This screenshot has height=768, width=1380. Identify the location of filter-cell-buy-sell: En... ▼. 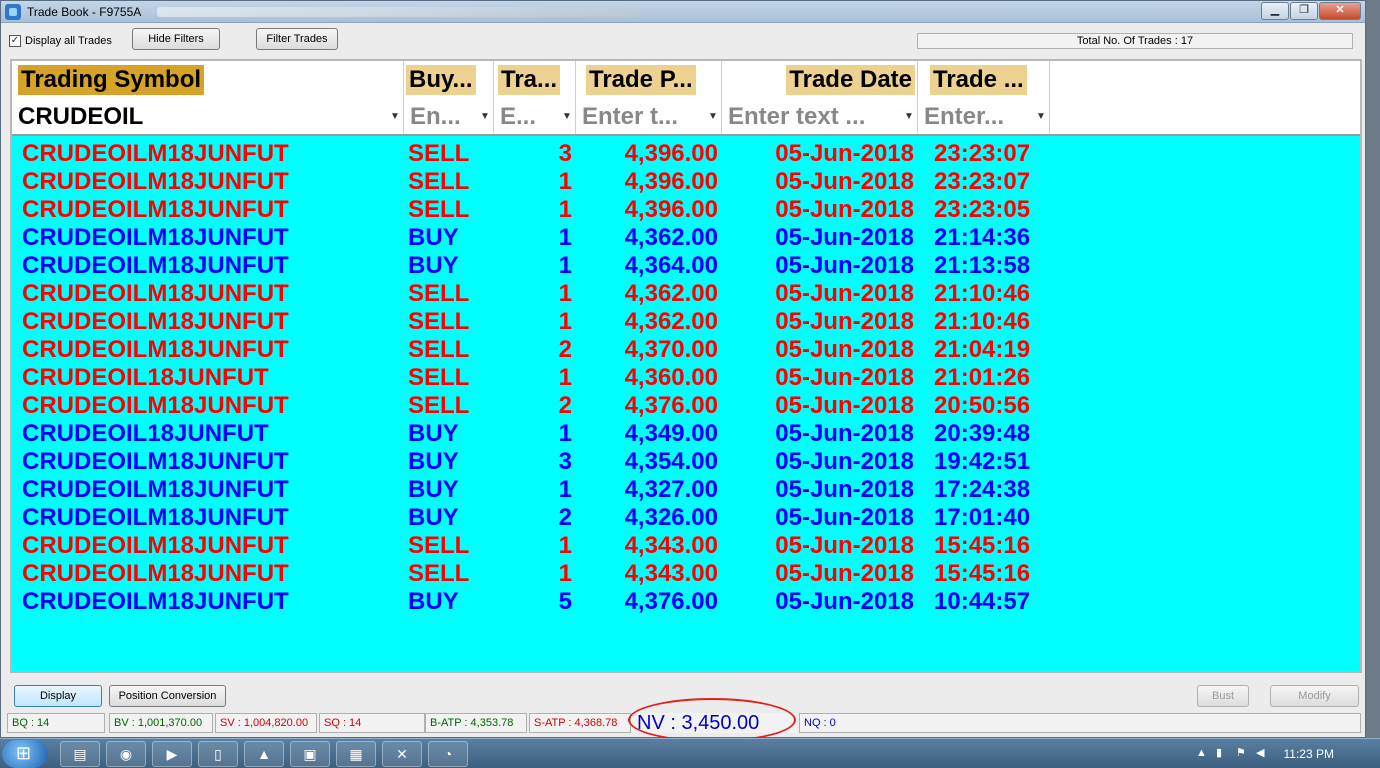
(449, 116).